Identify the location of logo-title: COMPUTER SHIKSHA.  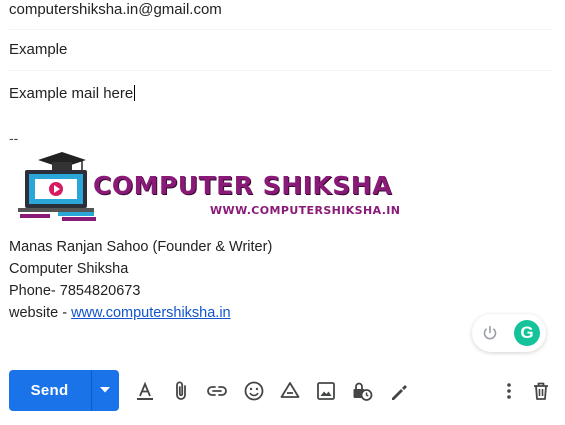
(243, 185).